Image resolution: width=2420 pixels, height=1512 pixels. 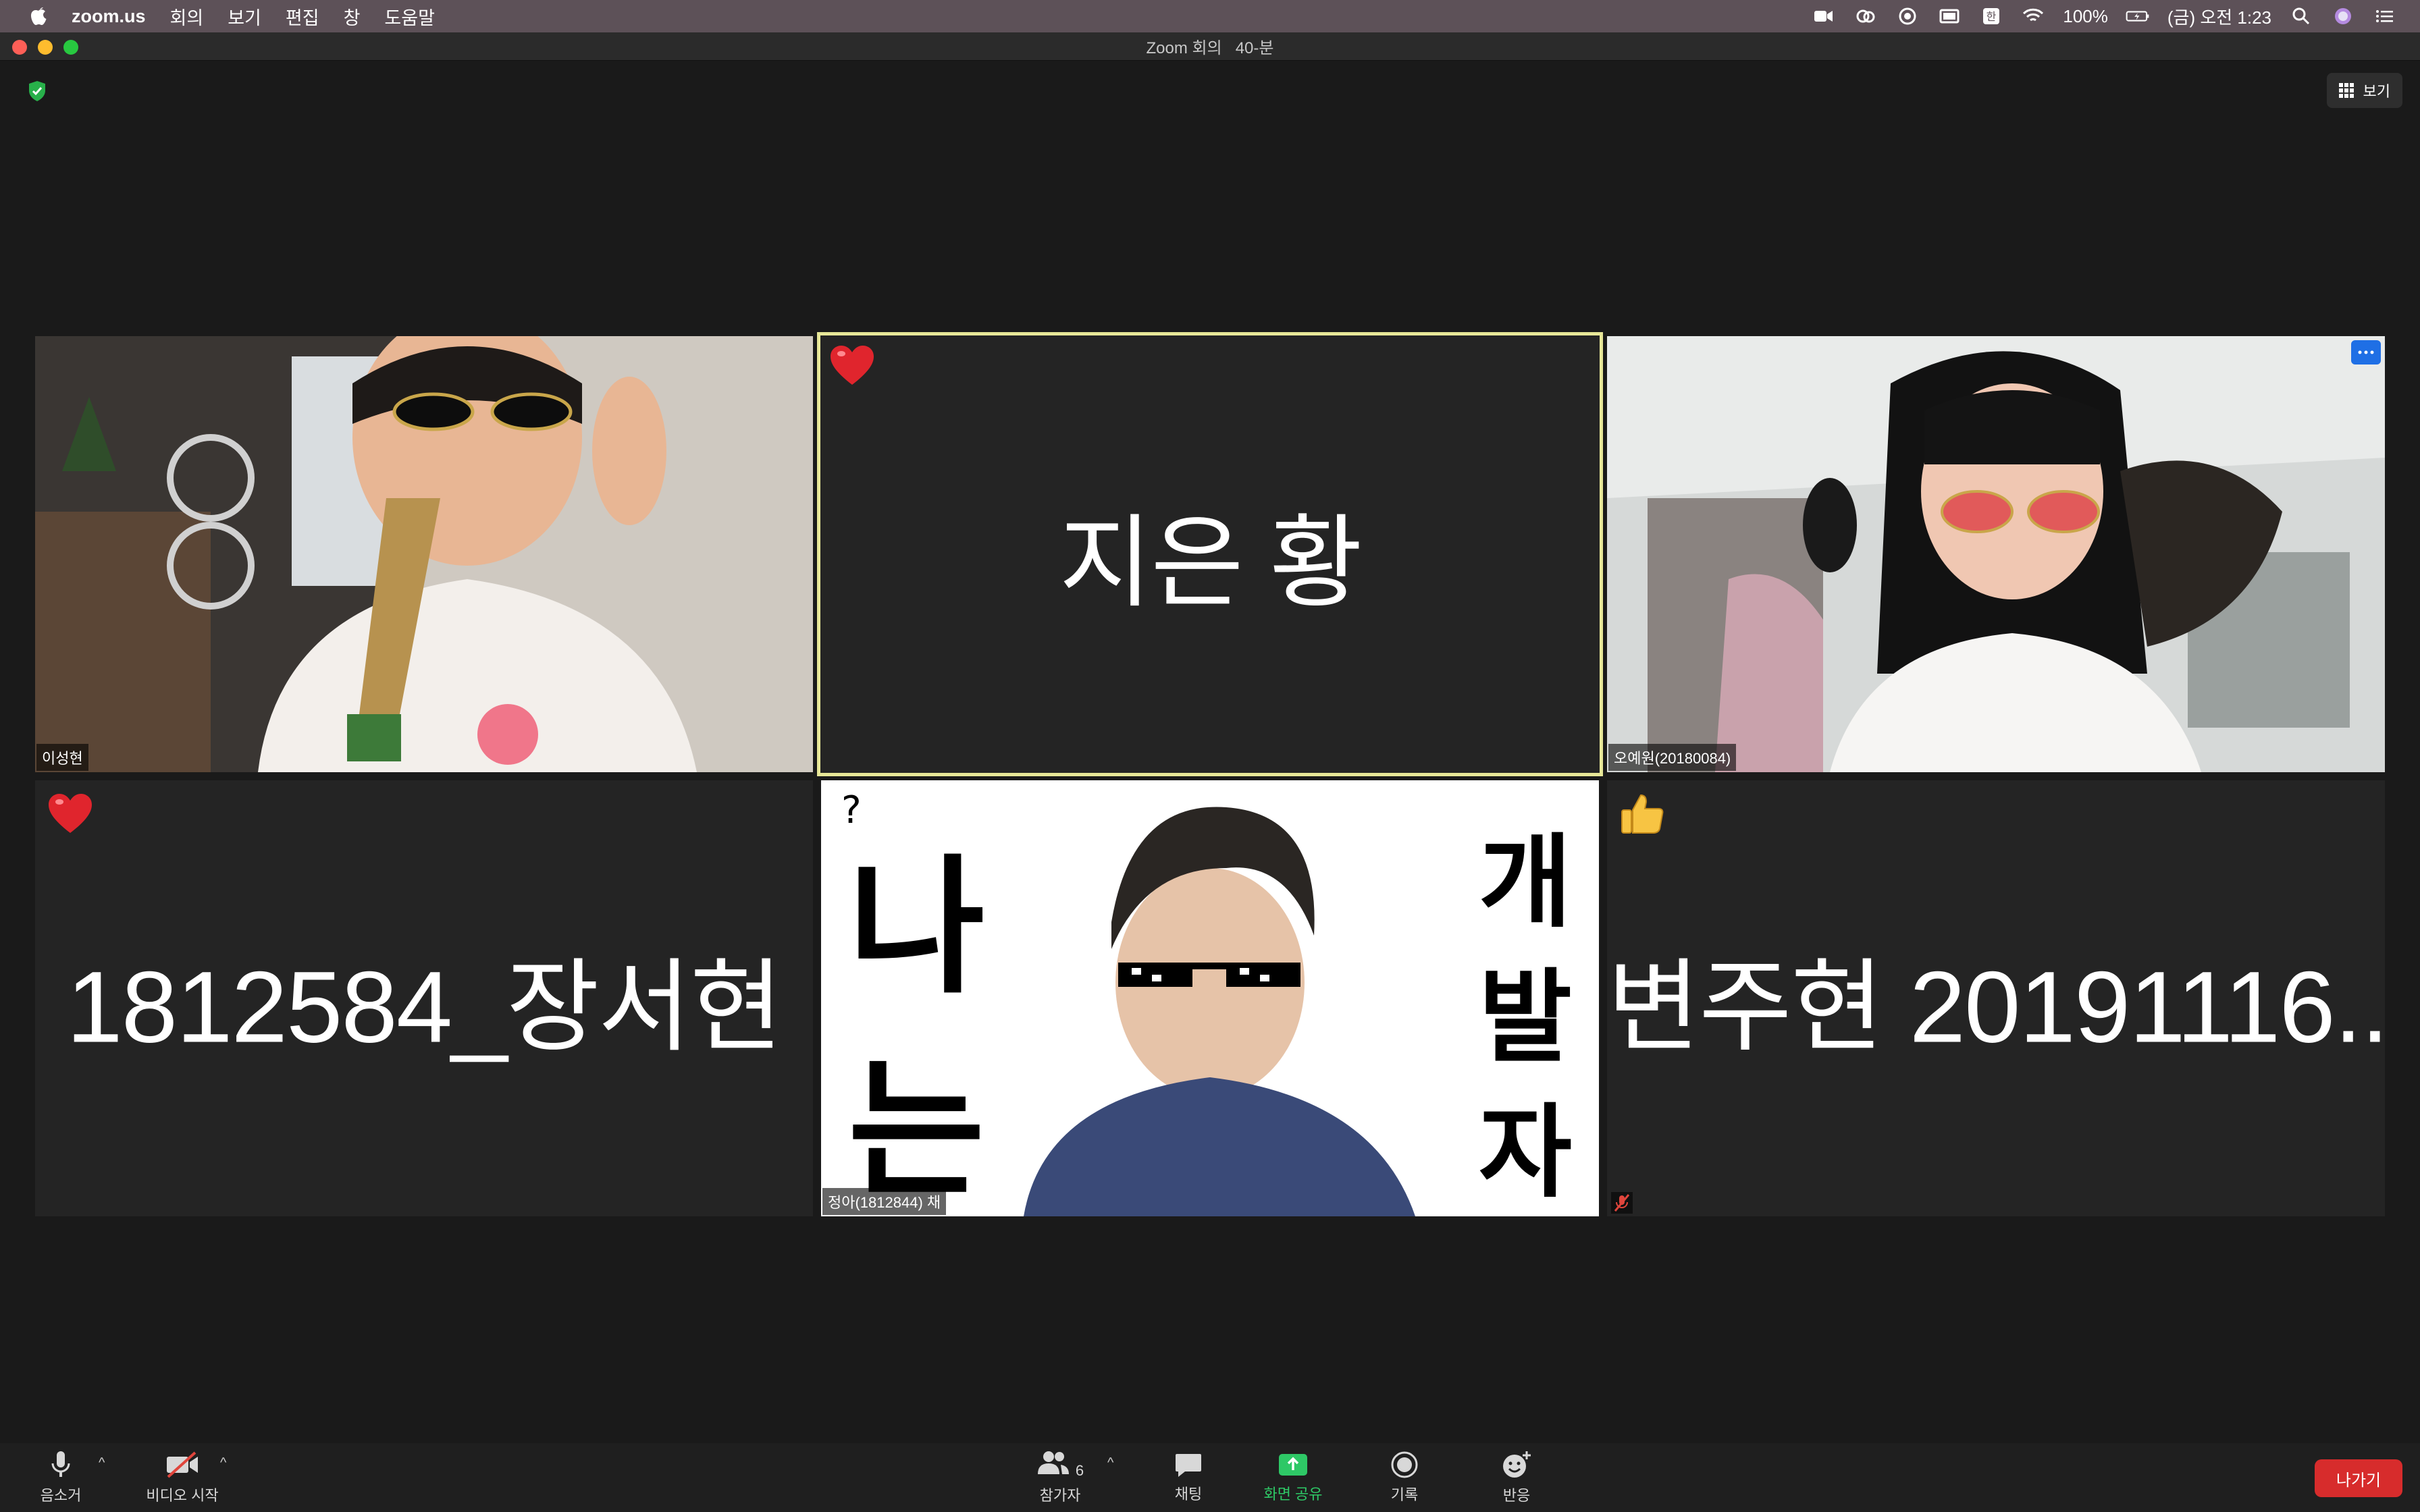 I want to click on view-layout-label: 보기, so click(x=2376, y=91).